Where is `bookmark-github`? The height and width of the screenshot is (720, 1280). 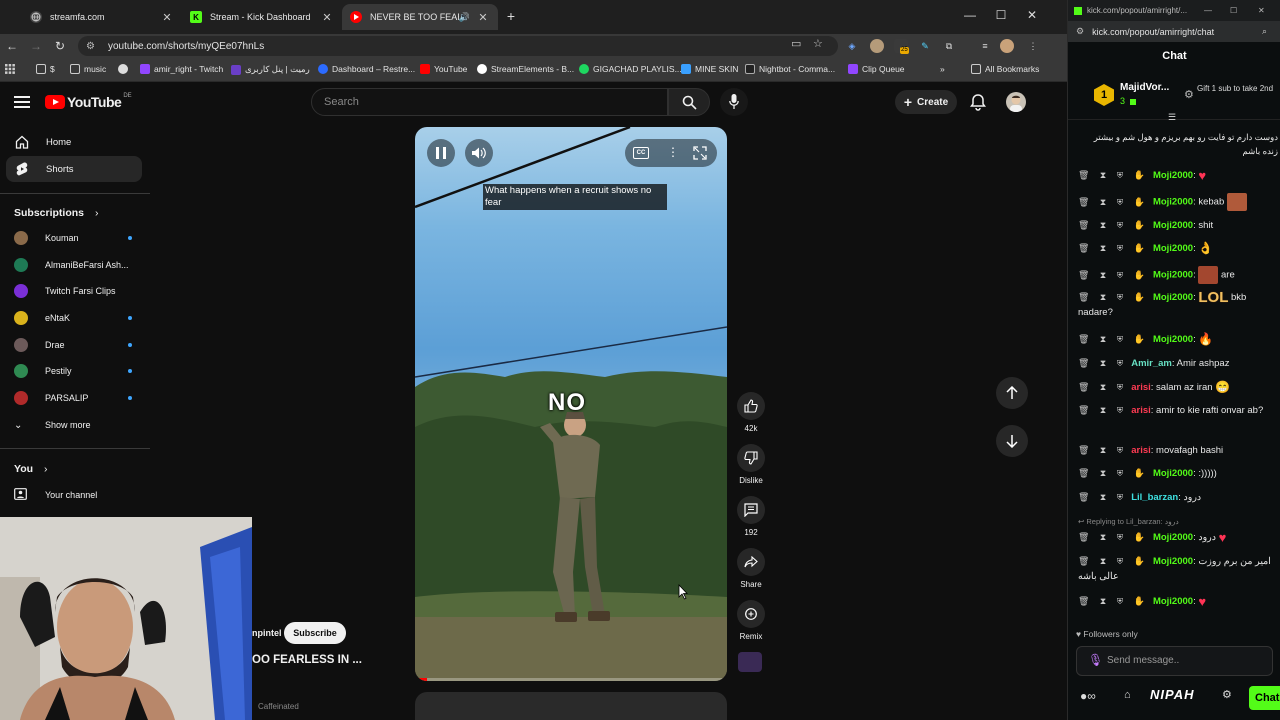
bookmark-github is located at coordinates (125, 69).